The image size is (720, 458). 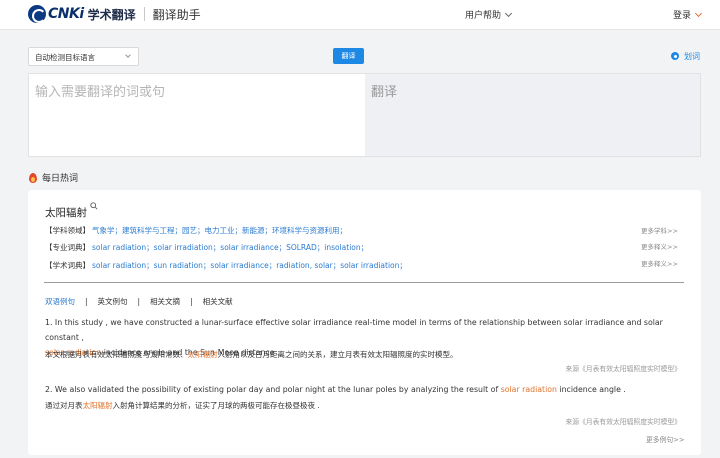 I want to click on target-language-select: 自动检测目标语言, so click(x=83, y=56).